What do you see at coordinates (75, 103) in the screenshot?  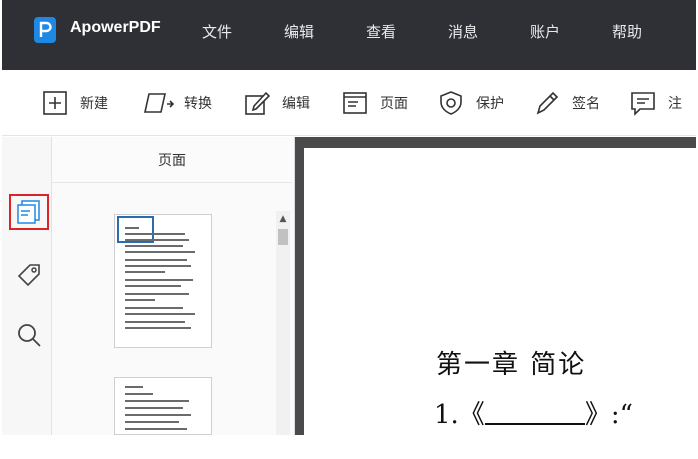 I see `new-button: 新建` at bounding box center [75, 103].